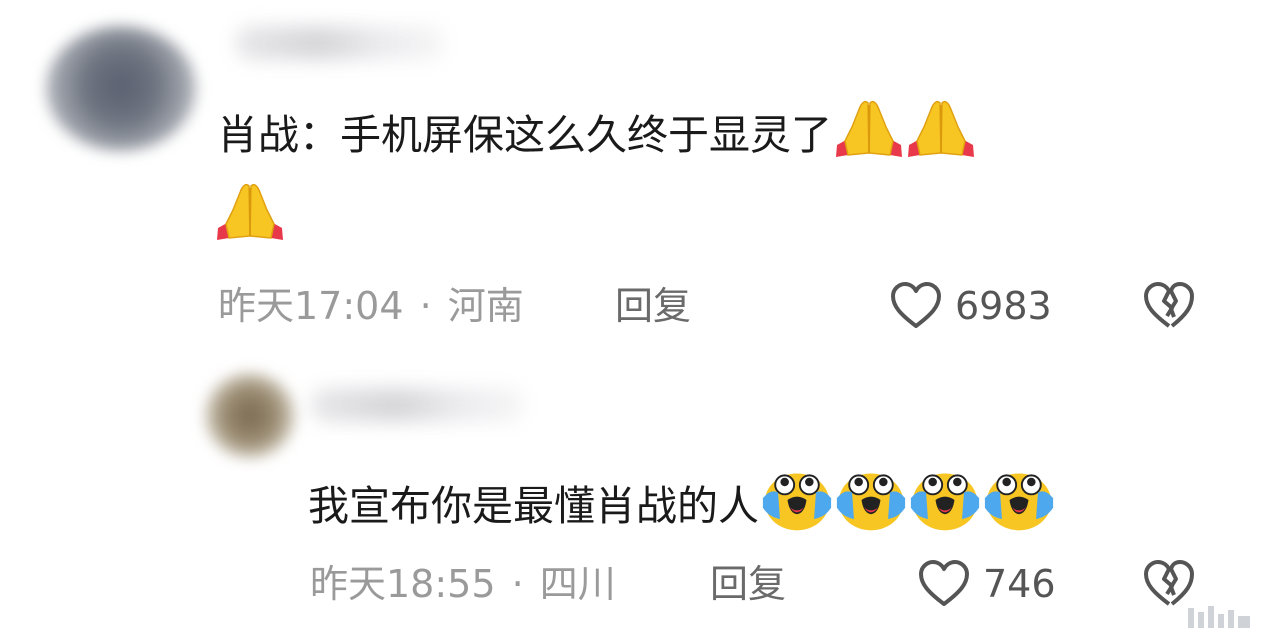 Image resolution: width=1264 pixels, height=638 pixels. Describe the element at coordinates (577, 584) in the screenshot. I see `location: 四川` at that location.